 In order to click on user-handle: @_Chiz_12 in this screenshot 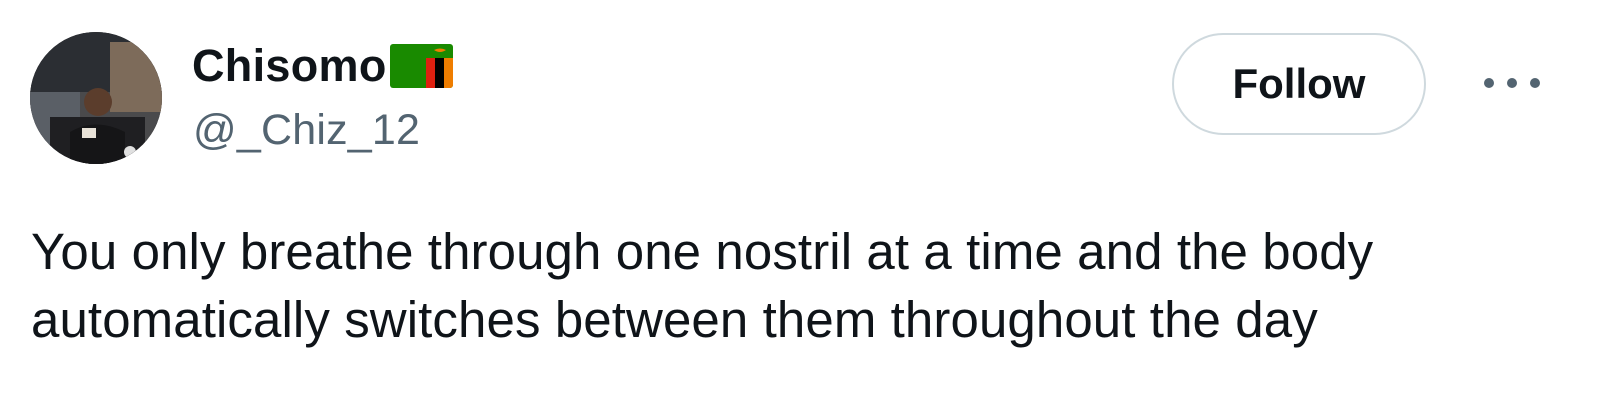, I will do `click(306, 130)`.